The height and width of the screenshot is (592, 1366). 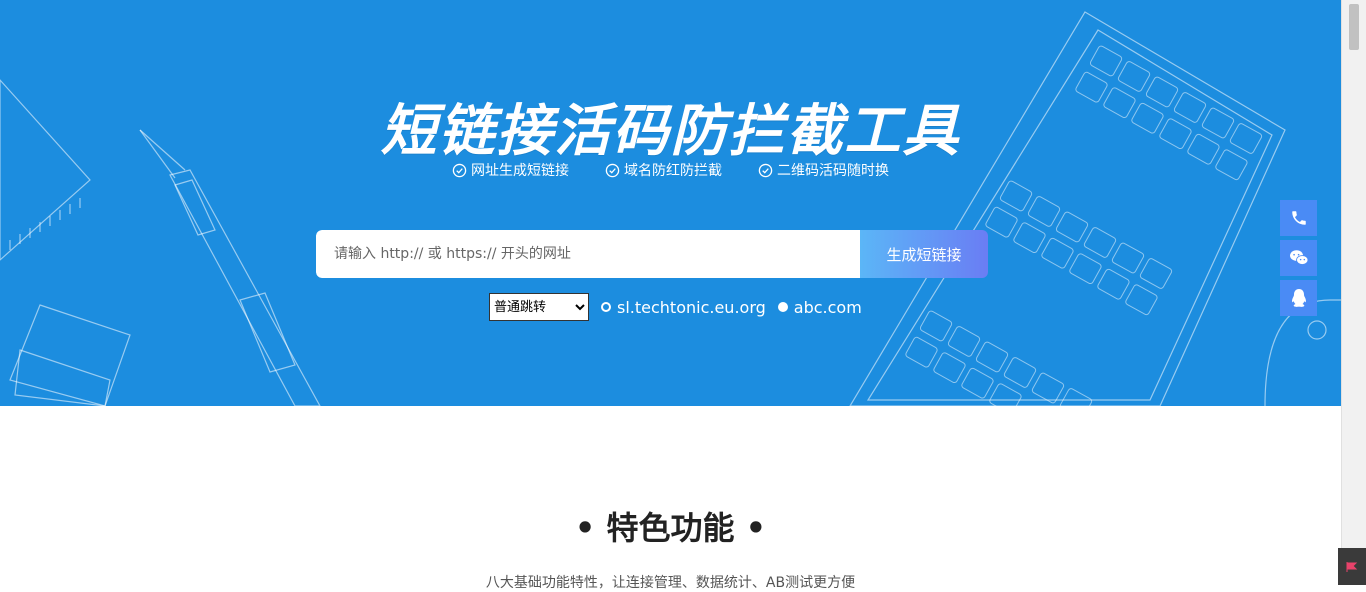 What do you see at coordinates (1354, 27) in the screenshot?
I see `scrollbar-thumb` at bounding box center [1354, 27].